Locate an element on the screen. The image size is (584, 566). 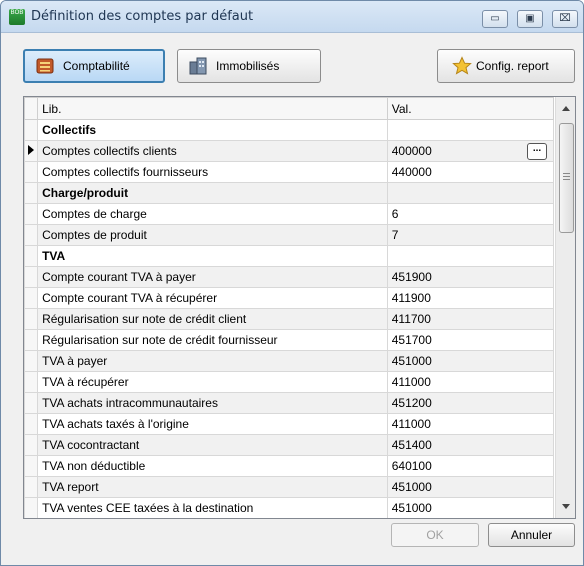
table-row: TVA à récupérer 411000 is located at coordinates (289, 382).